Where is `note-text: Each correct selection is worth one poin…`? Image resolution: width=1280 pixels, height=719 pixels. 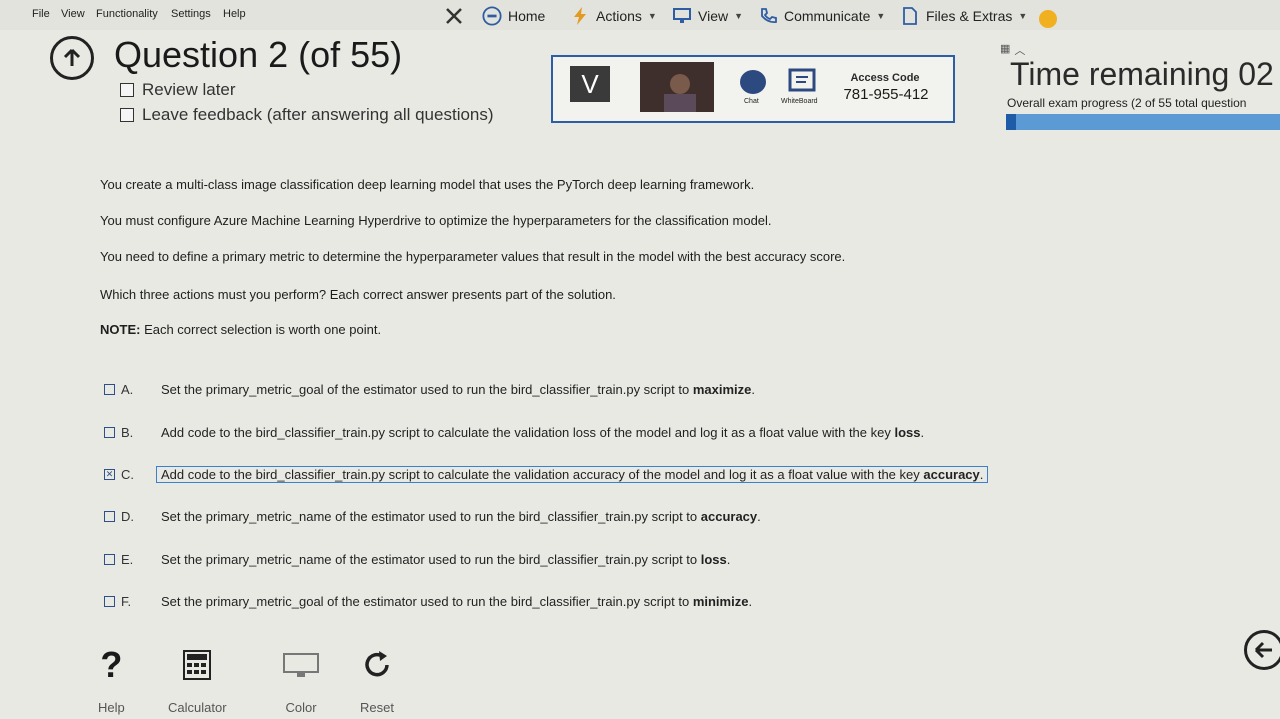 note-text: Each correct selection is worth one poin… is located at coordinates (261, 329).